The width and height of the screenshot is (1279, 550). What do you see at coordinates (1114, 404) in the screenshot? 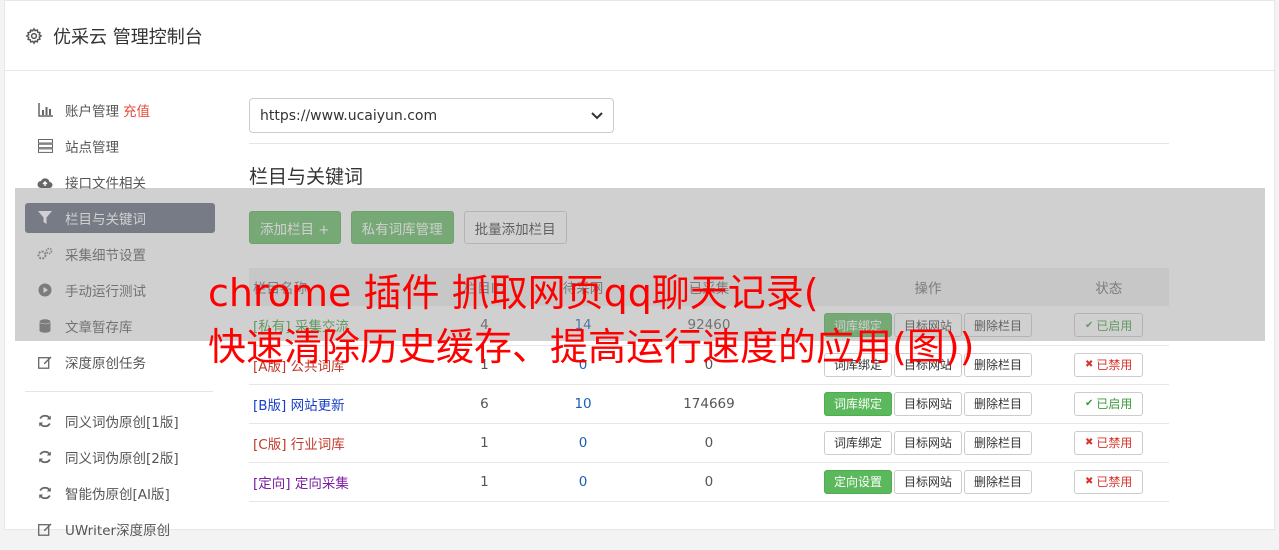
I see `status-label: 已启用` at bounding box center [1114, 404].